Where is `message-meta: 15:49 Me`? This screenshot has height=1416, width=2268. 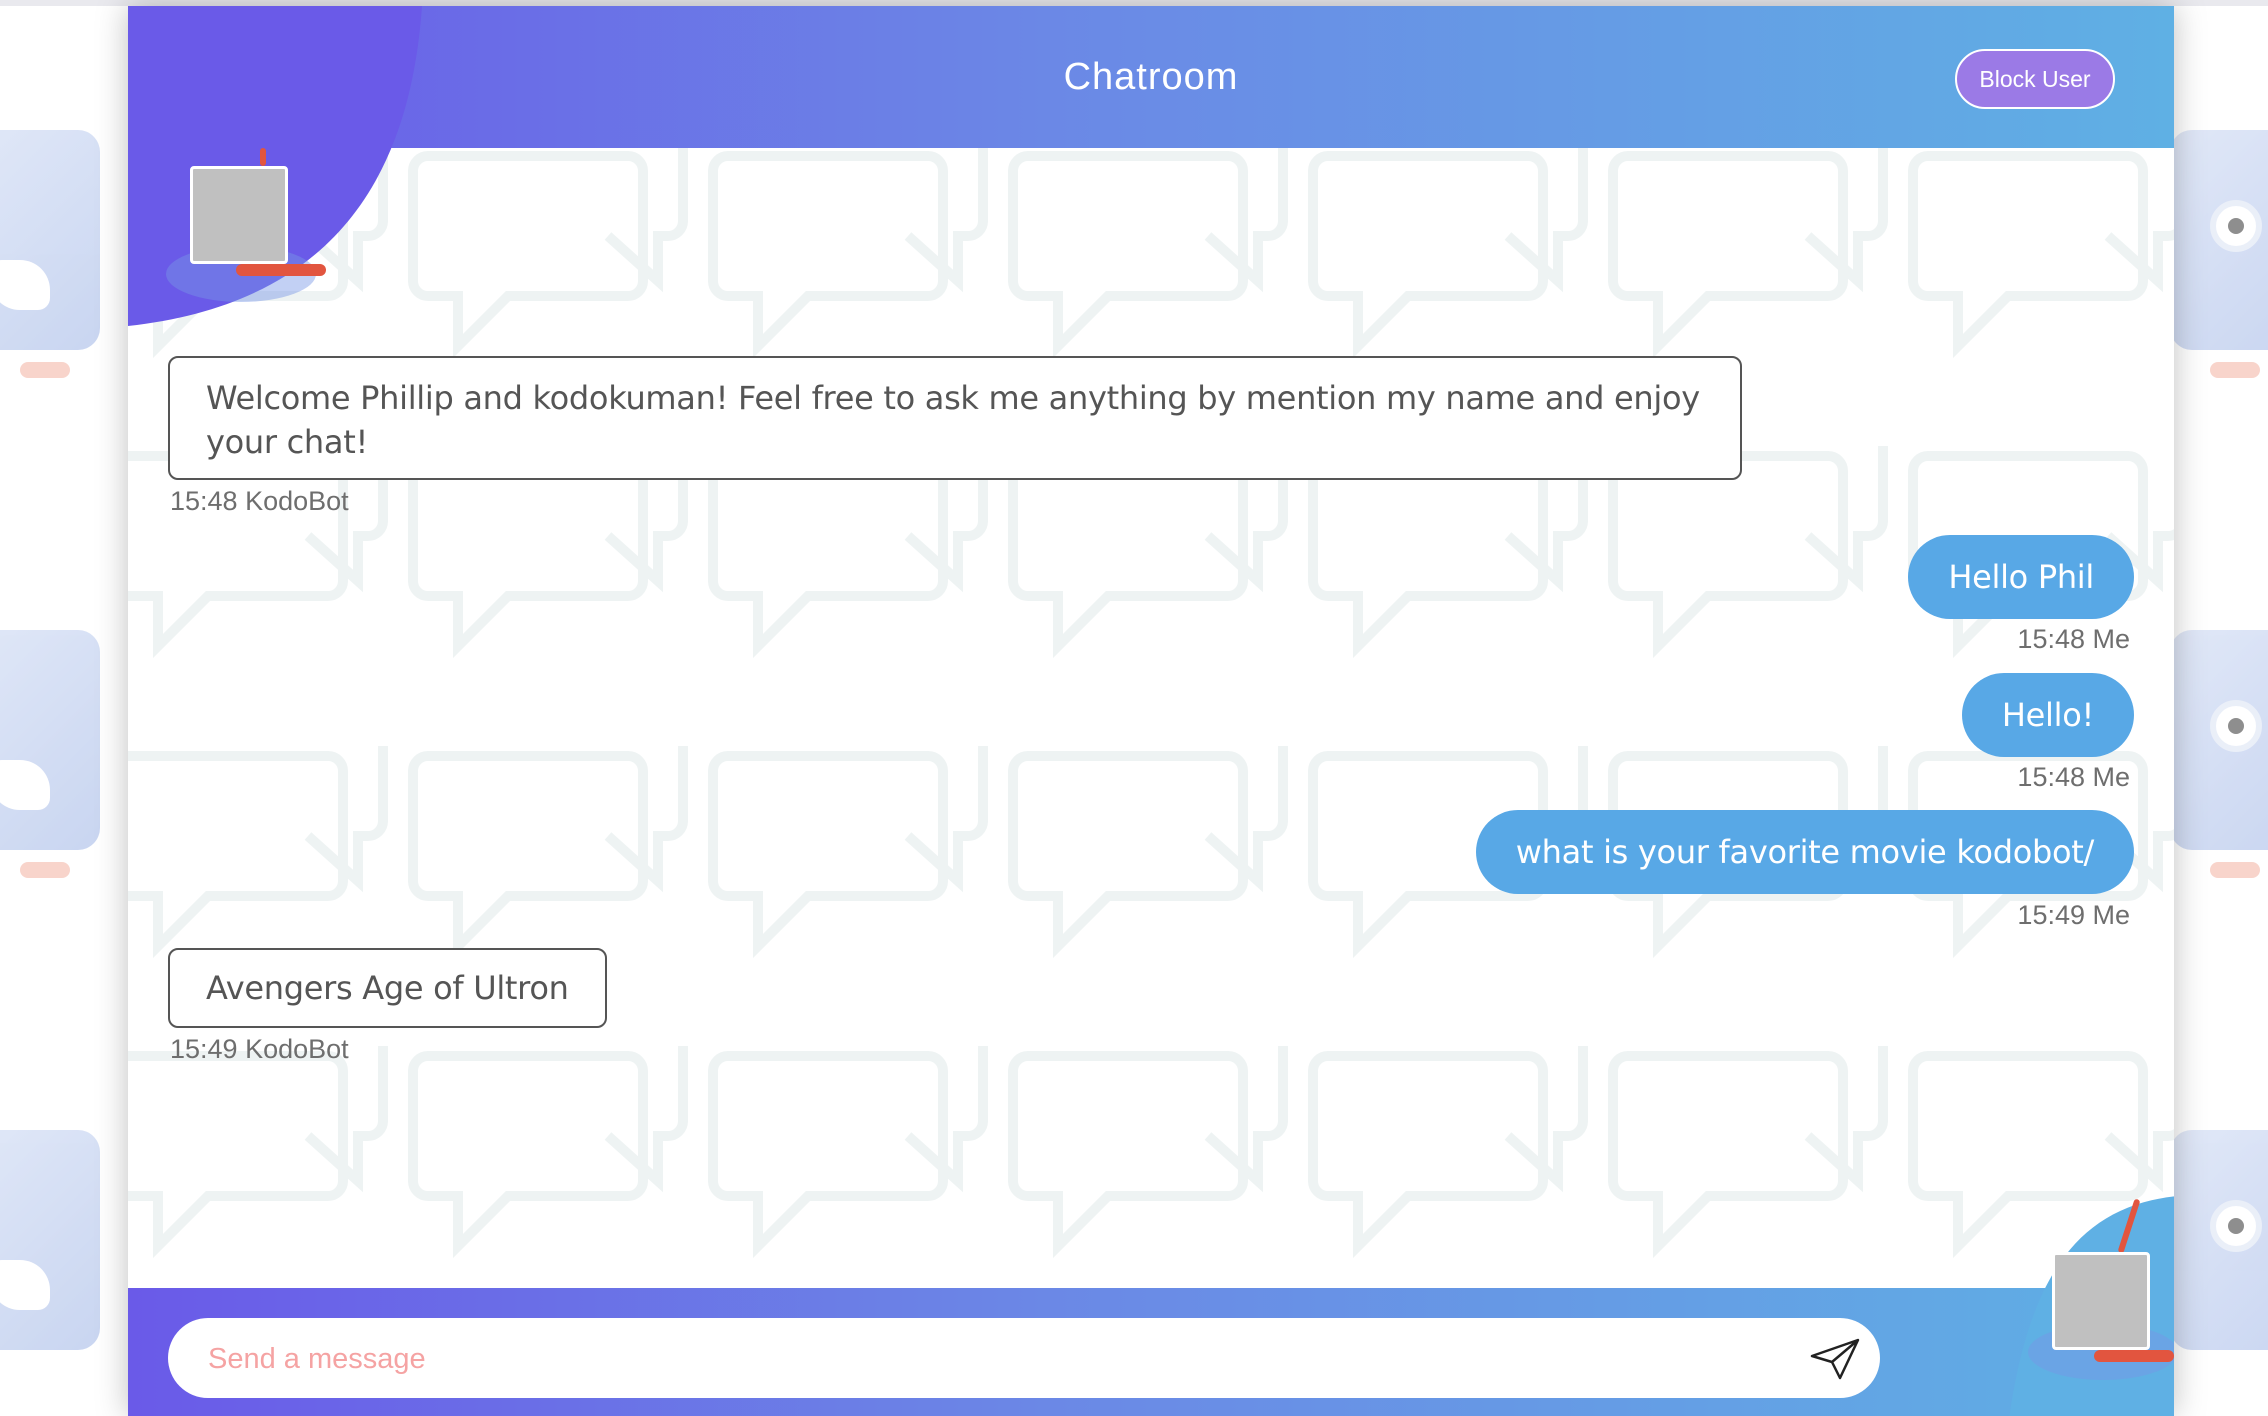
message-meta: 15:49 Me is located at coordinates (2073, 915).